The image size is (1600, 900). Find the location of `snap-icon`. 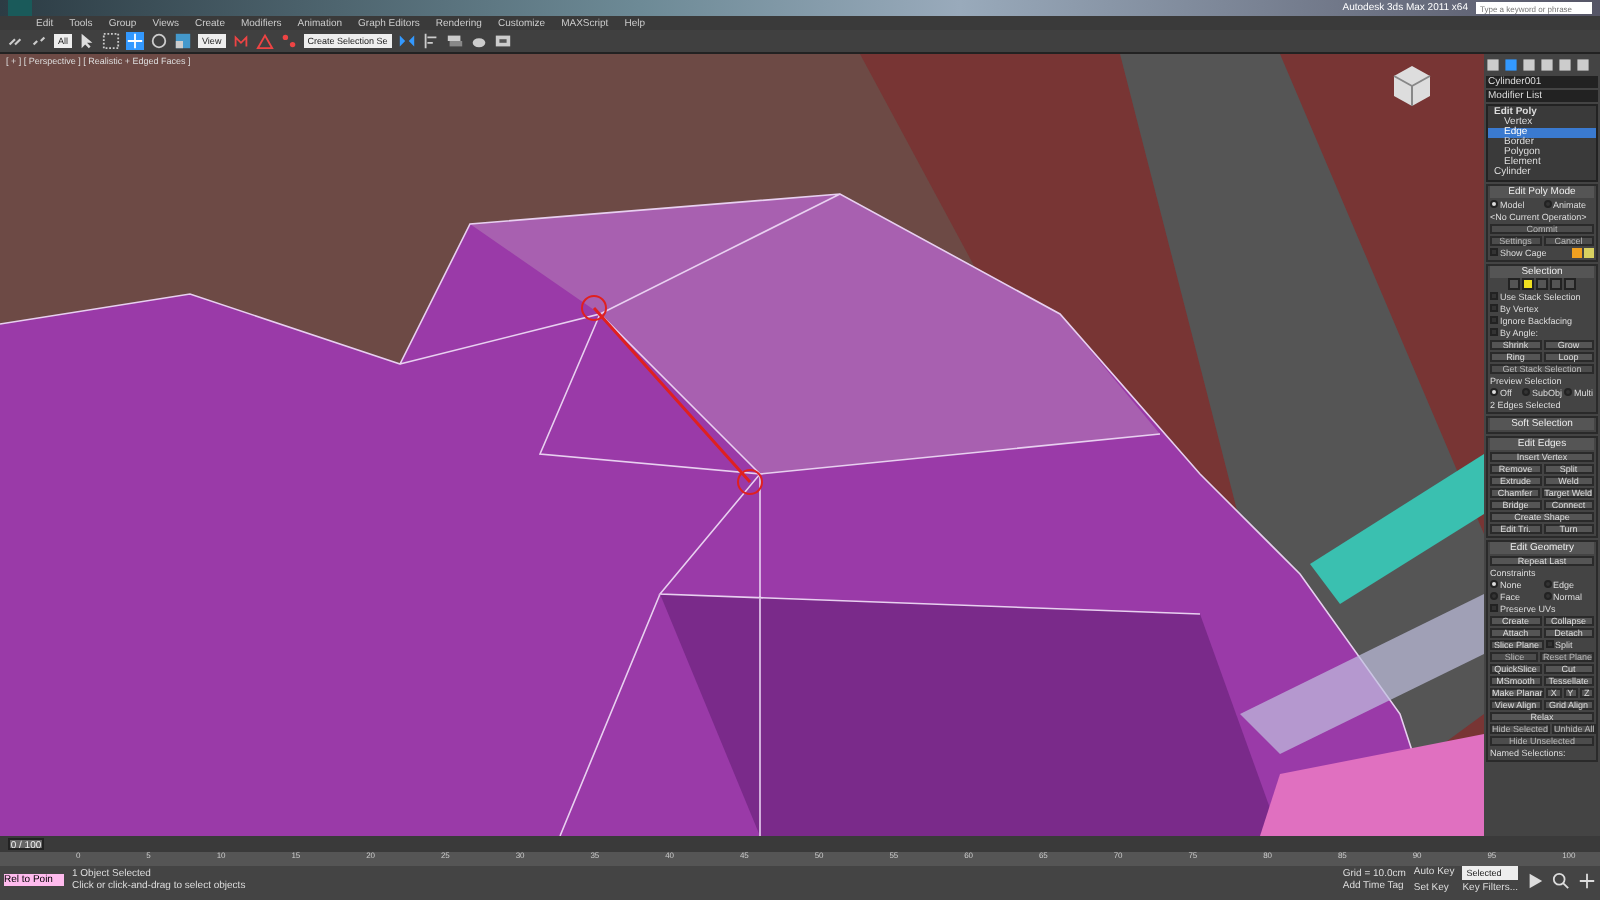

snap-icon is located at coordinates (240, 41).